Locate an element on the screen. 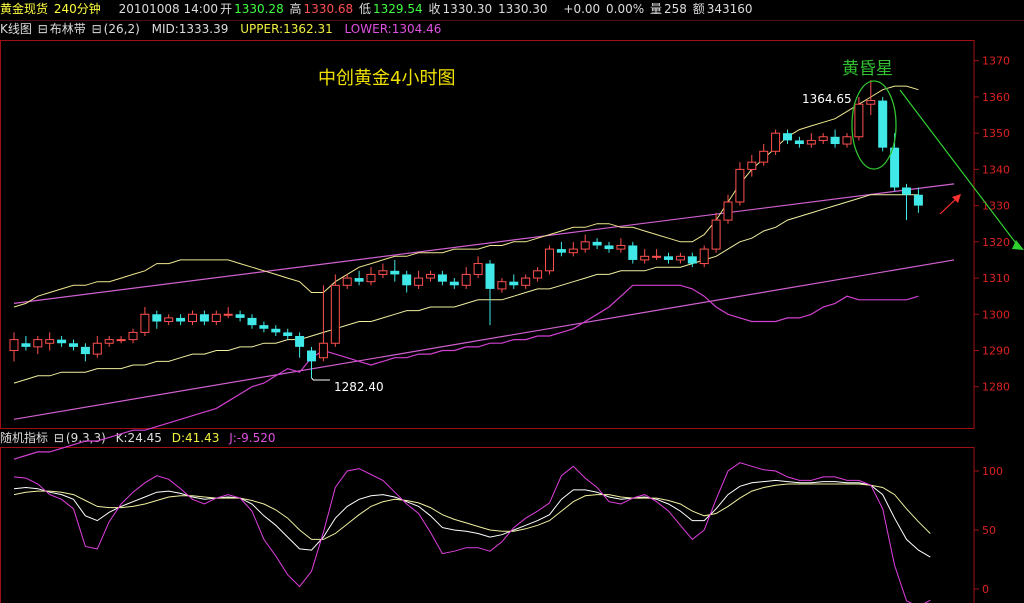  price-tick-label: 1350 is located at coordinates (996, 133).